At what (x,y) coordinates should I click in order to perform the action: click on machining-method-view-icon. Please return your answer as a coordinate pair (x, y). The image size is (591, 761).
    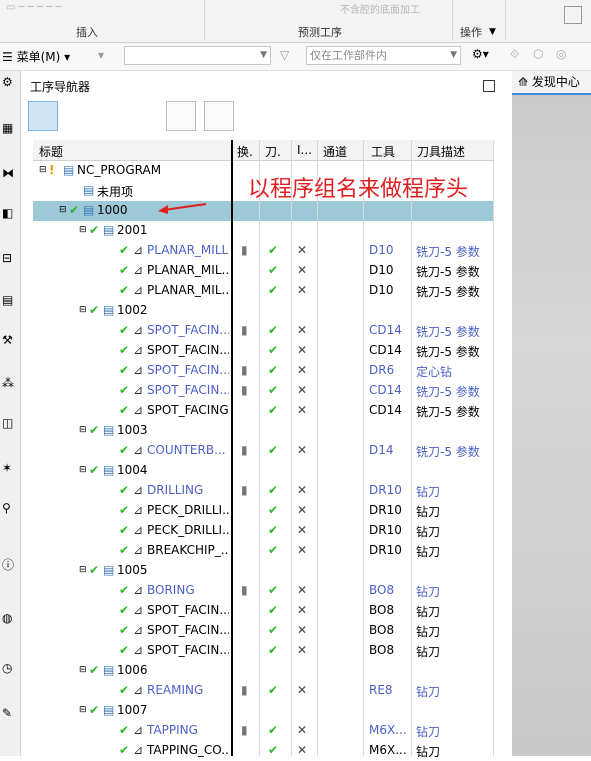
    Looking at the image, I should click on (143, 116).